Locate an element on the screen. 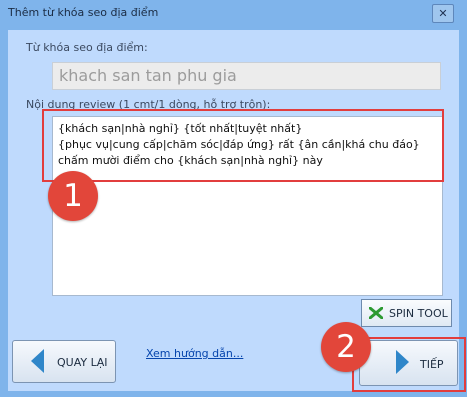 Image resolution: width=467 pixels, height=397 pixels. close-icon: ✕ is located at coordinates (443, 13).